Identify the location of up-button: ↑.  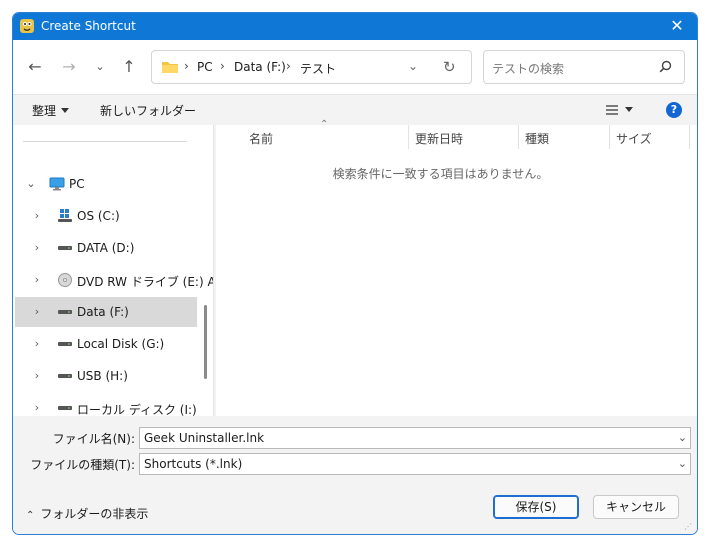
(129, 67).